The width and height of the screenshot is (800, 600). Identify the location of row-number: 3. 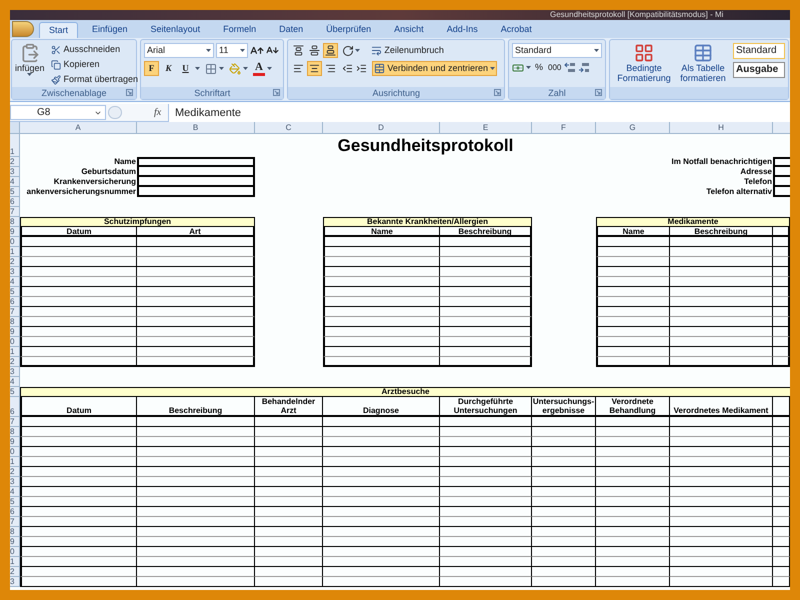
(15, 582).